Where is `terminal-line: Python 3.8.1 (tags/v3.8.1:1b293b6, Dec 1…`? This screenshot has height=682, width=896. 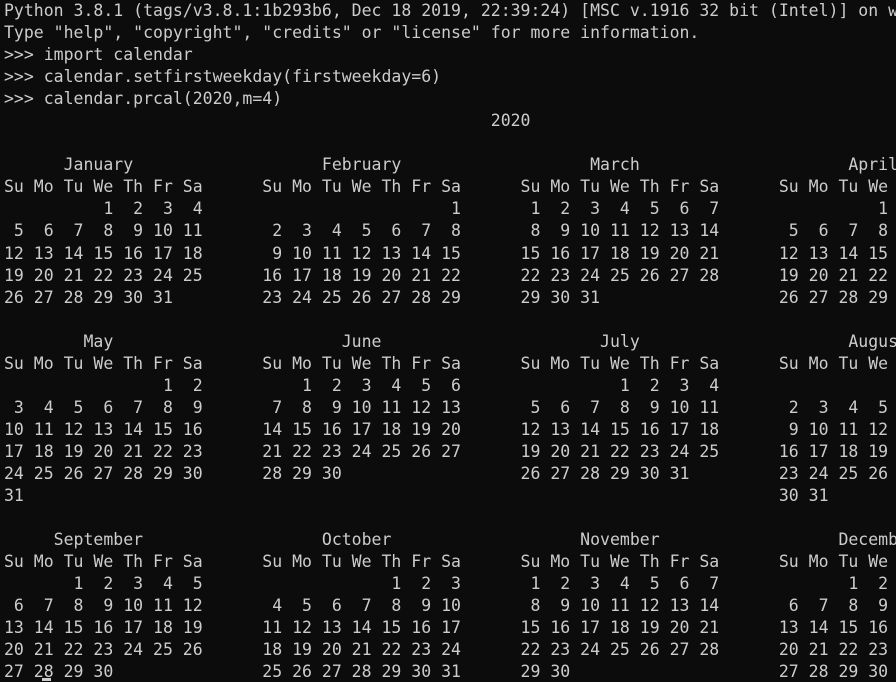 terminal-line: Python 3.8.1 (tags/v3.8.1:1b293b6, Dec 1… is located at coordinates (450, 10).